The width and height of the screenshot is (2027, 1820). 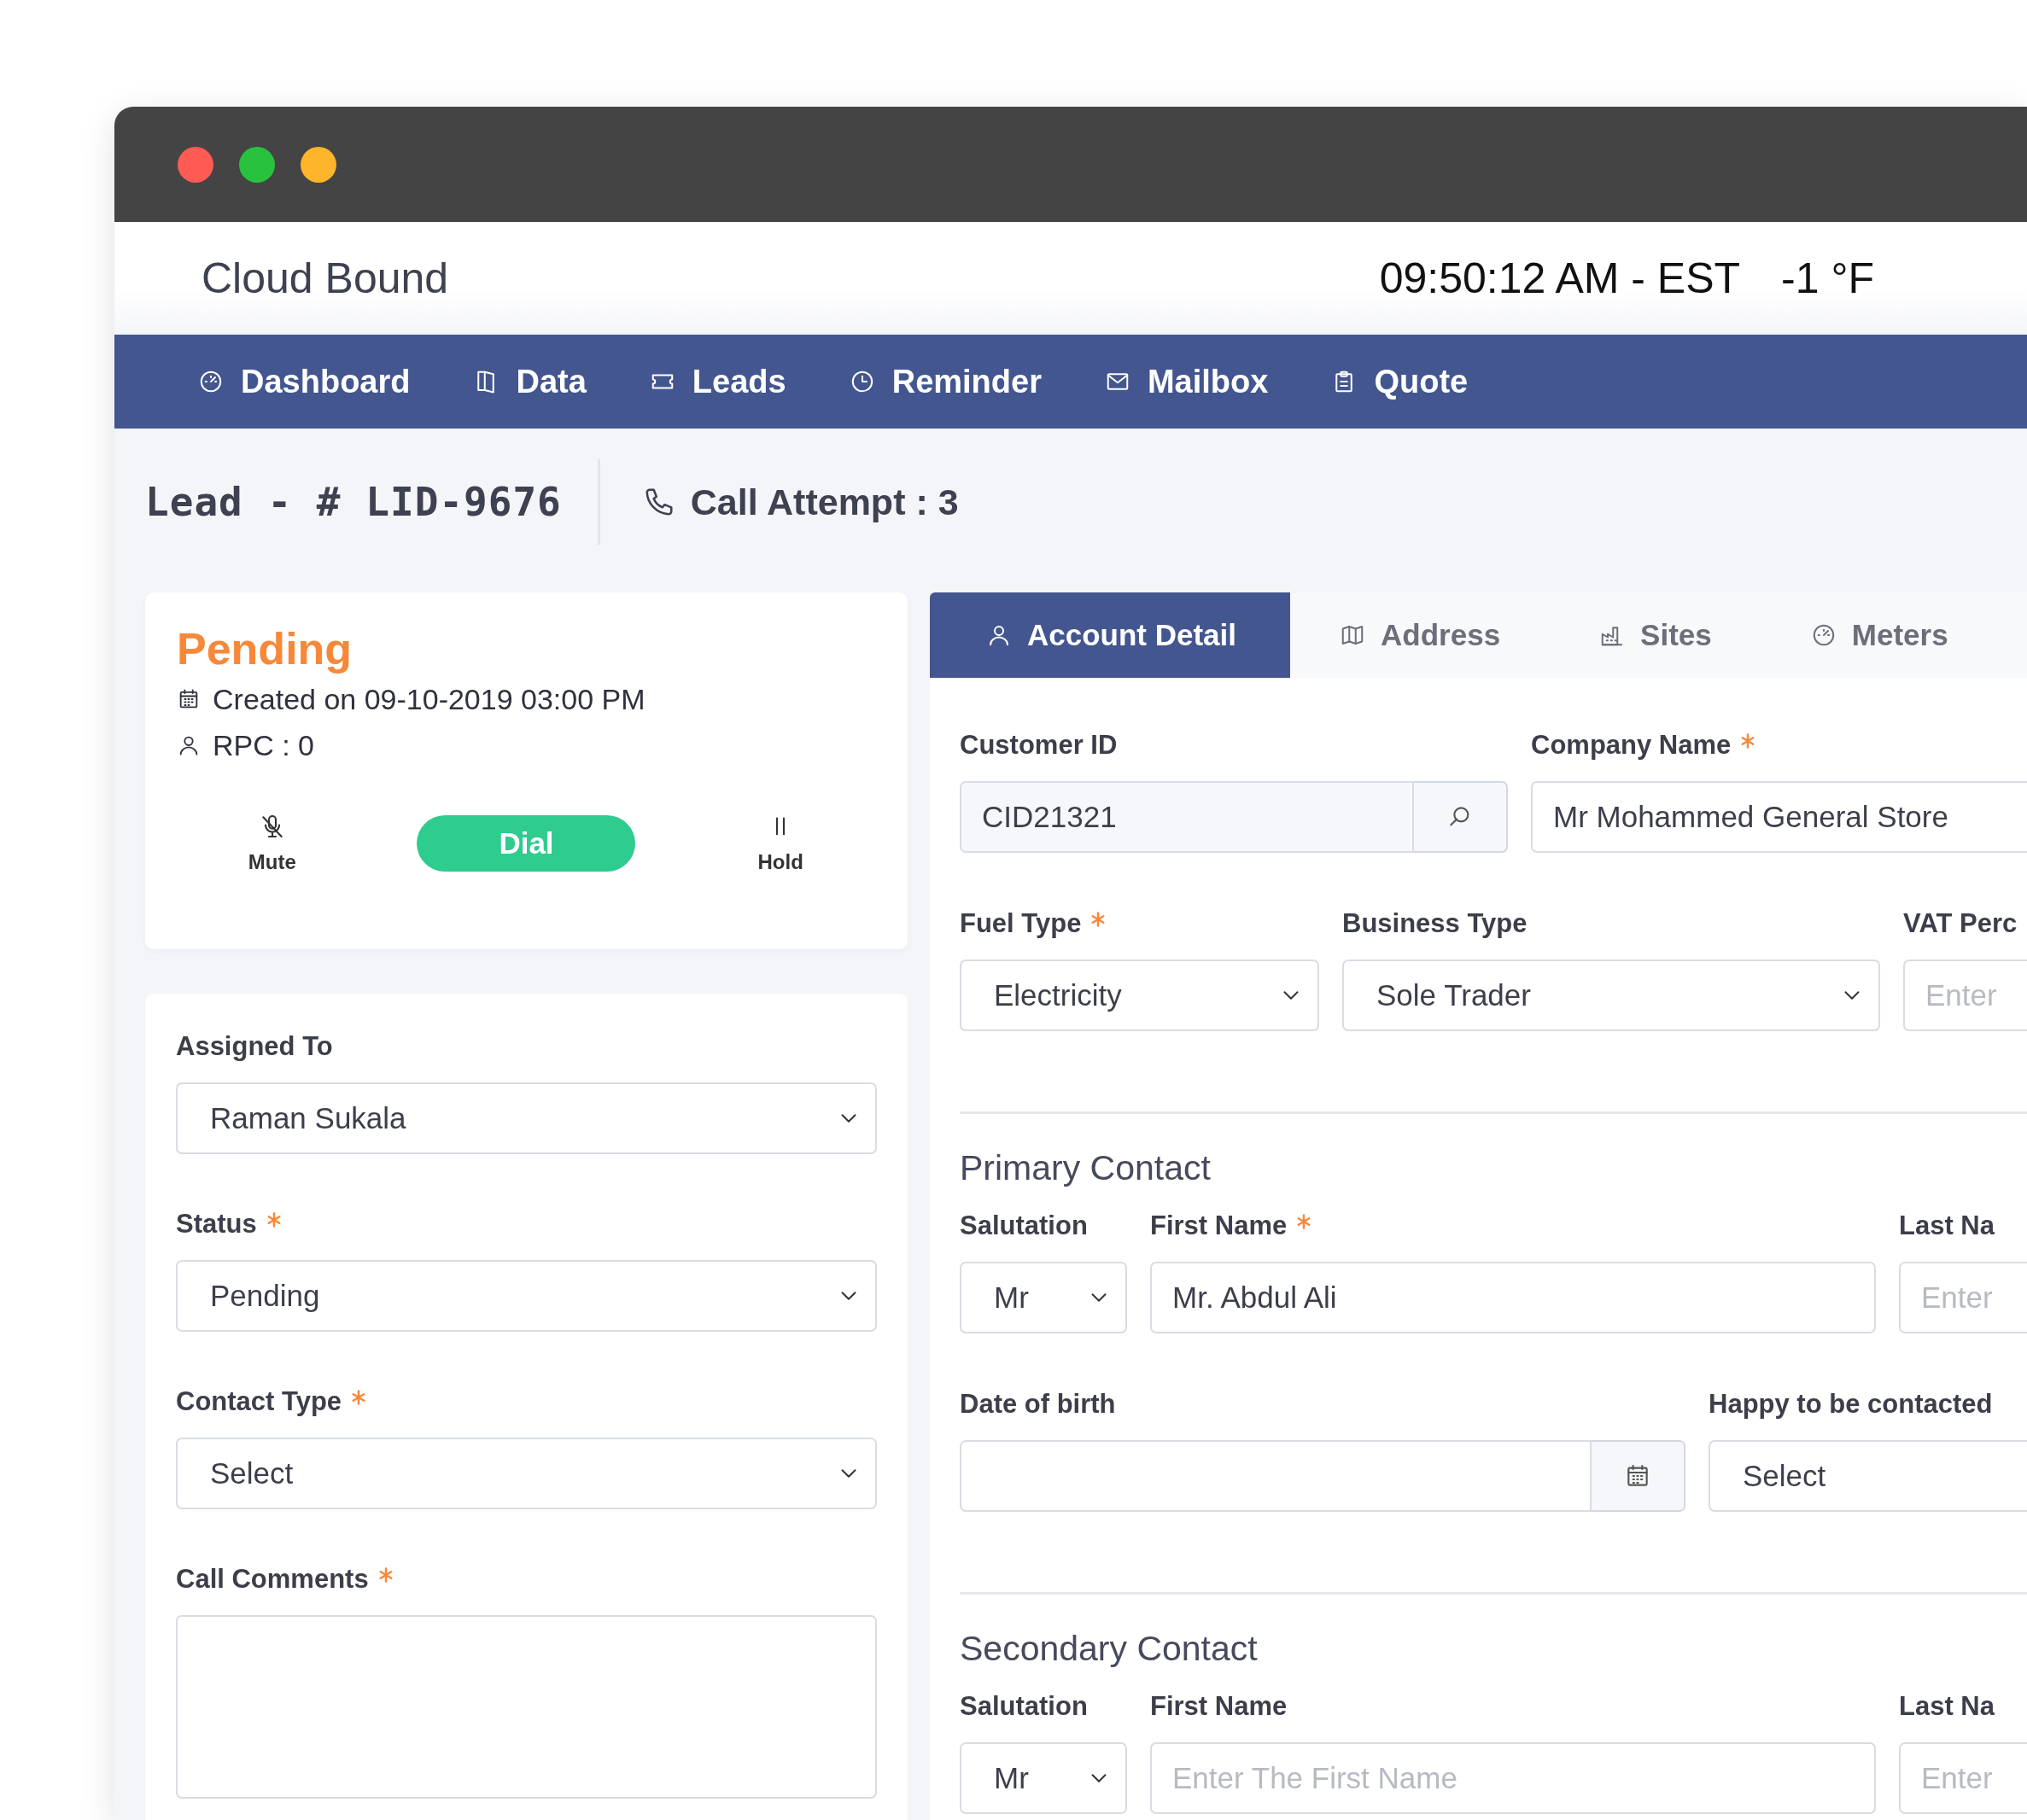 What do you see at coordinates (1021, 923) in the screenshot?
I see `field-label: Fuel Type` at bounding box center [1021, 923].